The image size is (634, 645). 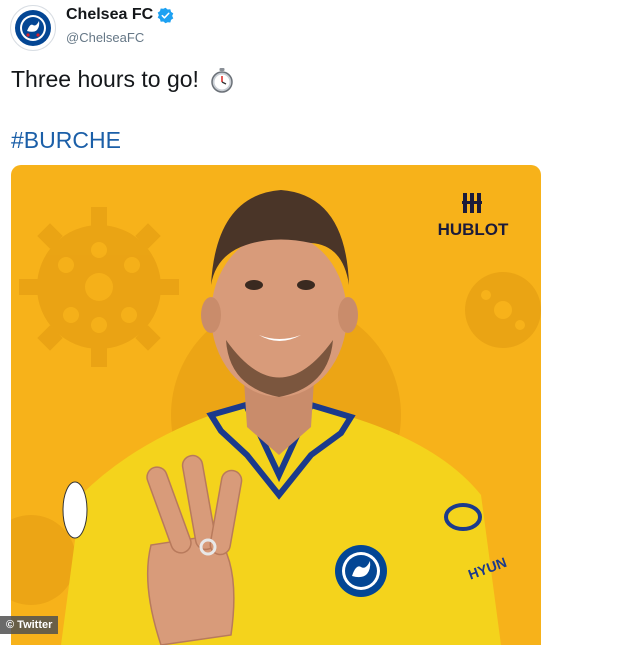 I want to click on league-patch-icon, so click(x=75, y=510).